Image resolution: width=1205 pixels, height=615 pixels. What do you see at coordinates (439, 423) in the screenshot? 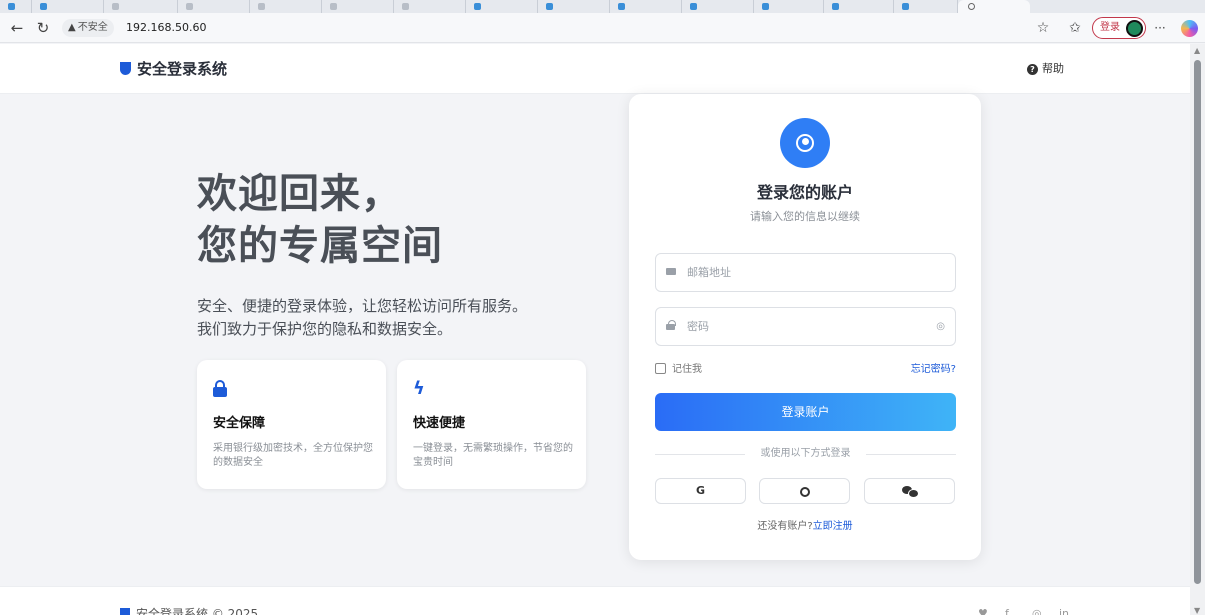
I see `feature-title: 快速便捷` at bounding box center [439, 423].